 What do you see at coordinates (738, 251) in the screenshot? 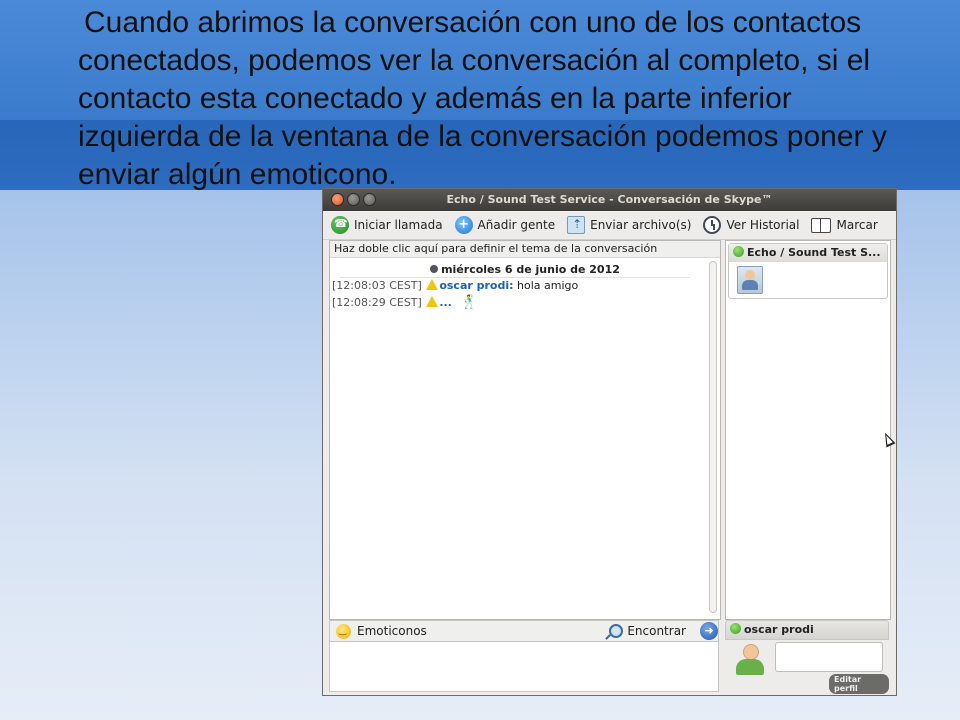
I see `online-status-icon` at bounding box center [738, 251].